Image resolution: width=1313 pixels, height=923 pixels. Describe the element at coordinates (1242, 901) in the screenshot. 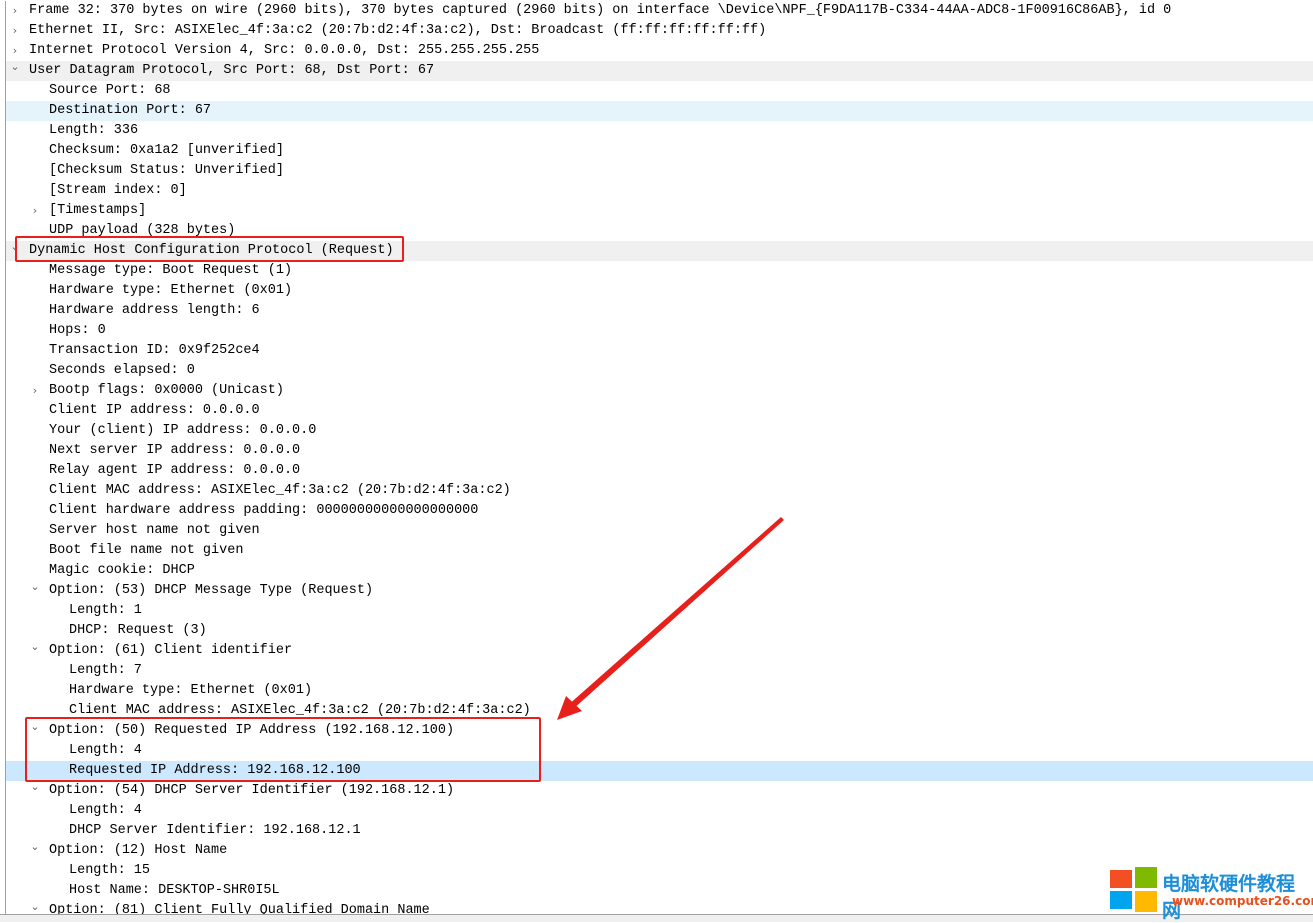

I see `watermark-url: www.computer26.com` at that location.